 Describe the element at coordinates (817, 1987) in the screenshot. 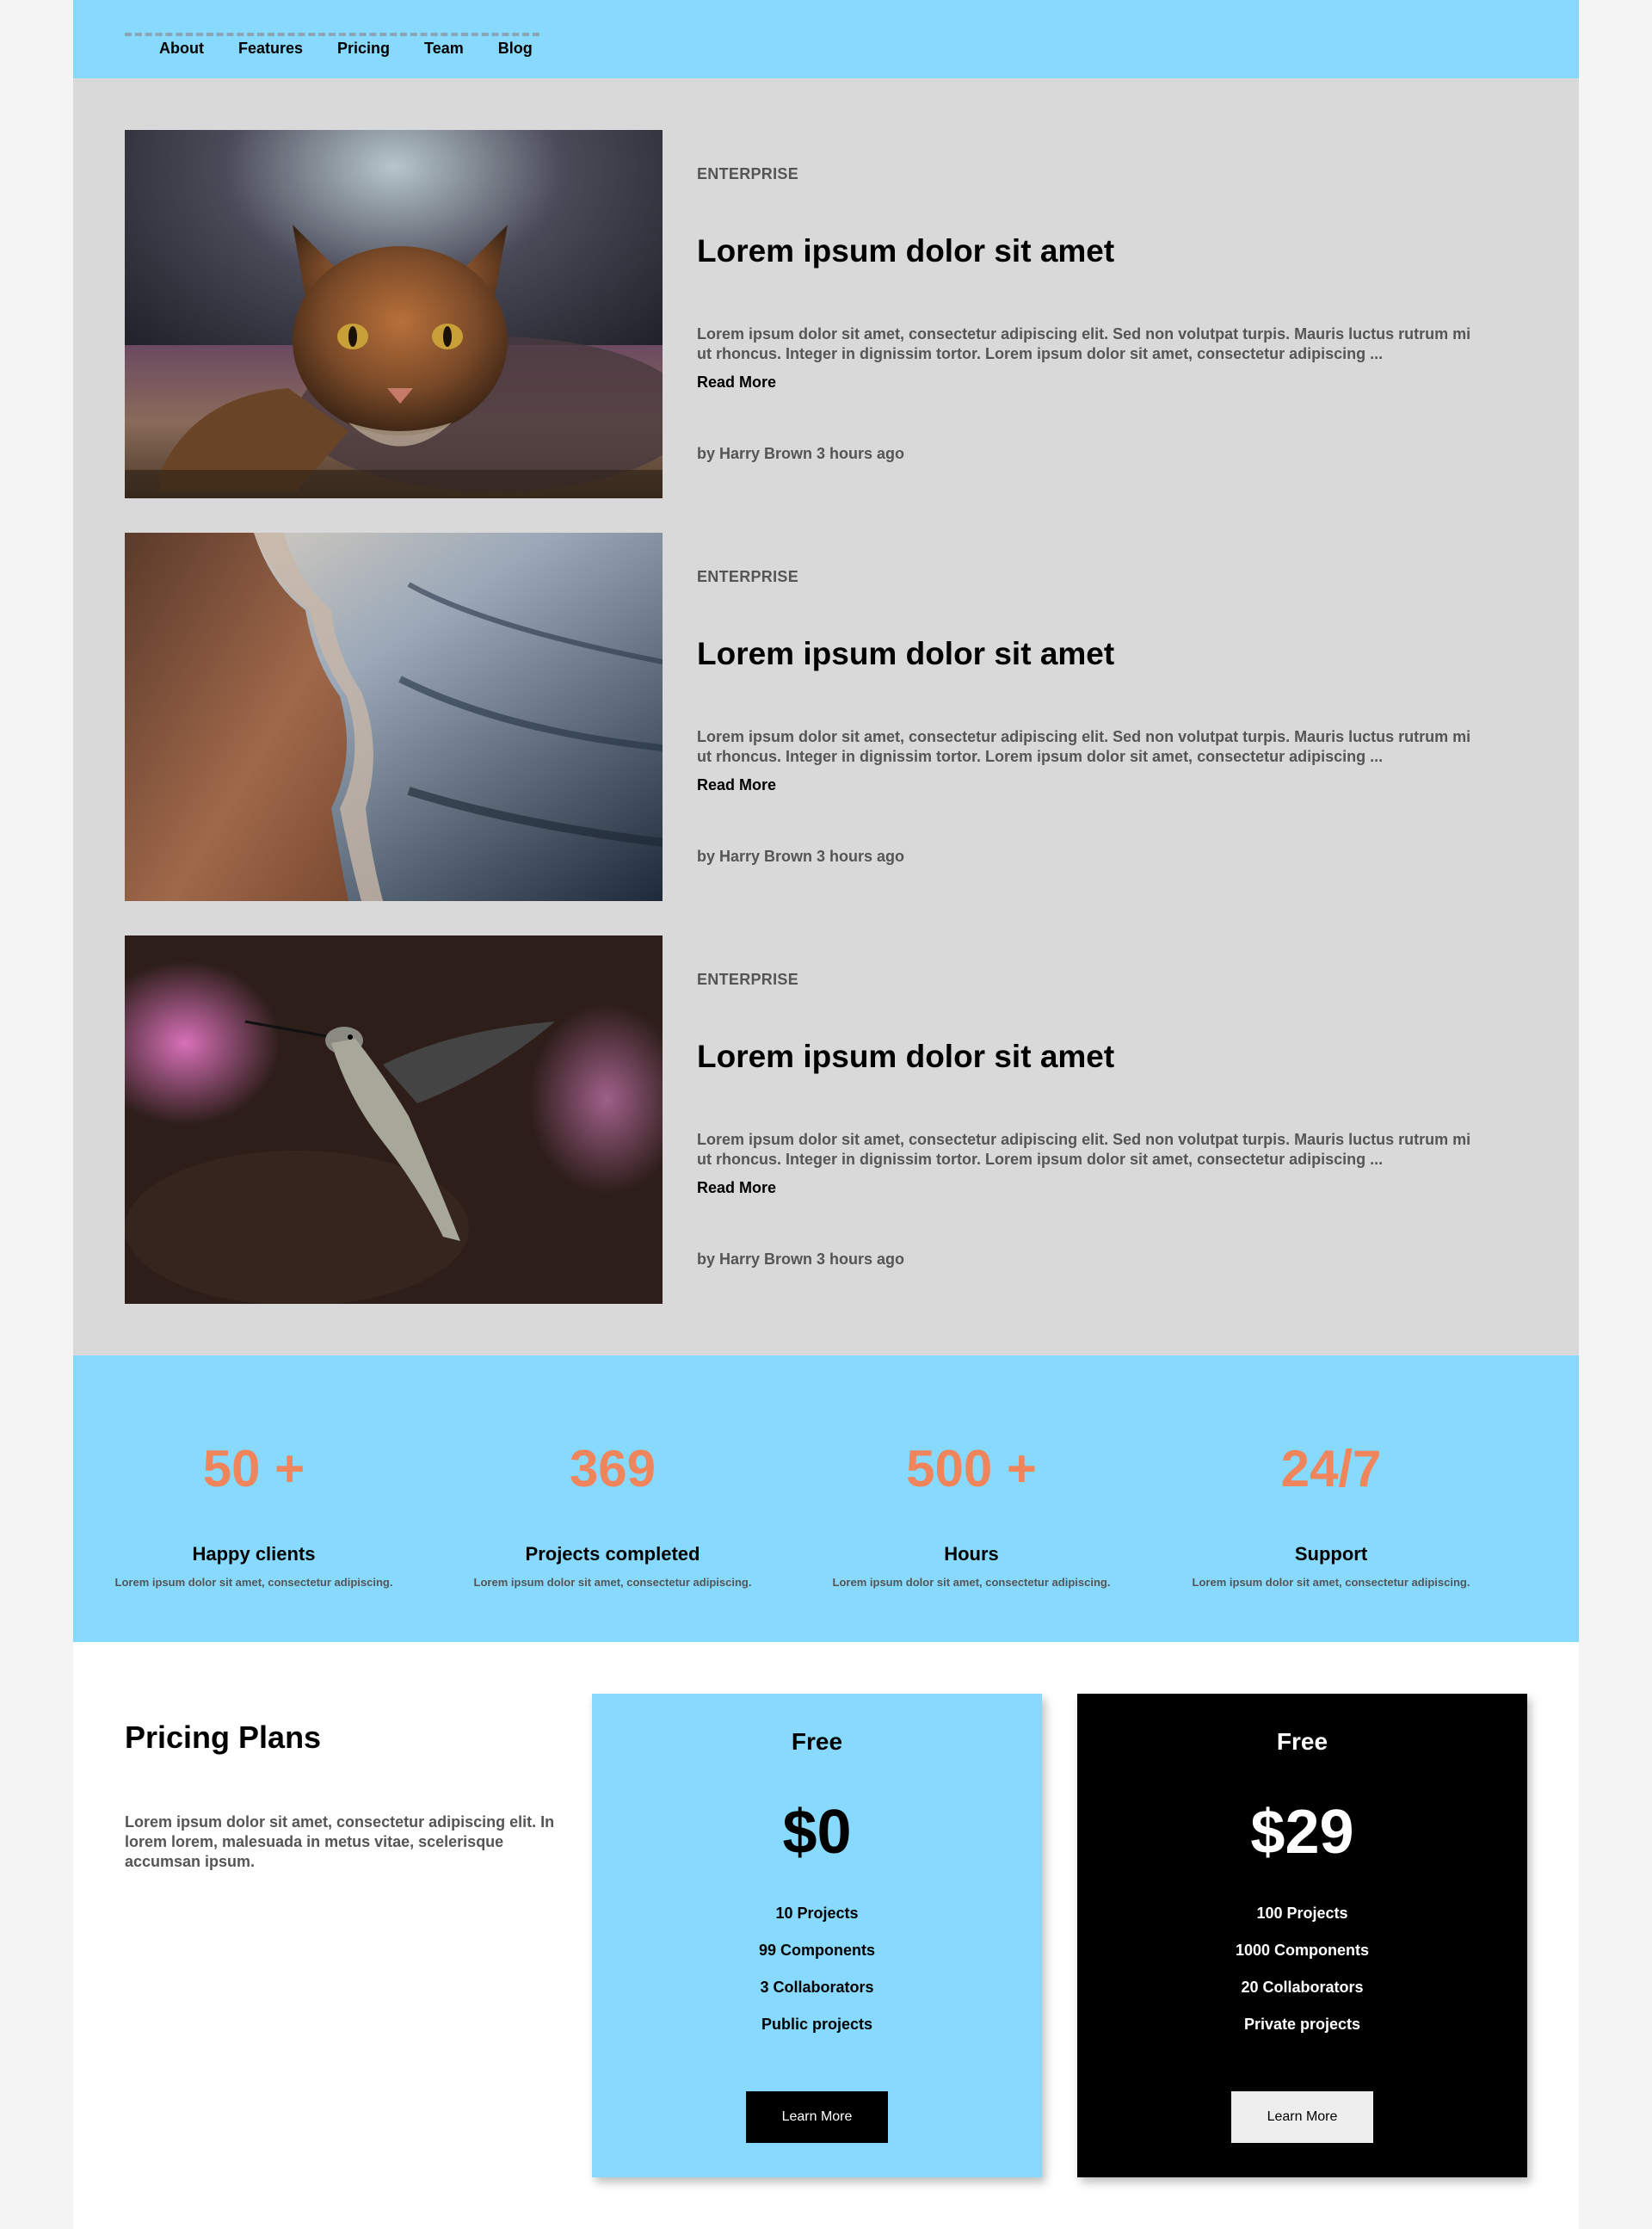

I see `plan-feature: 3 Collaborators` at that location.